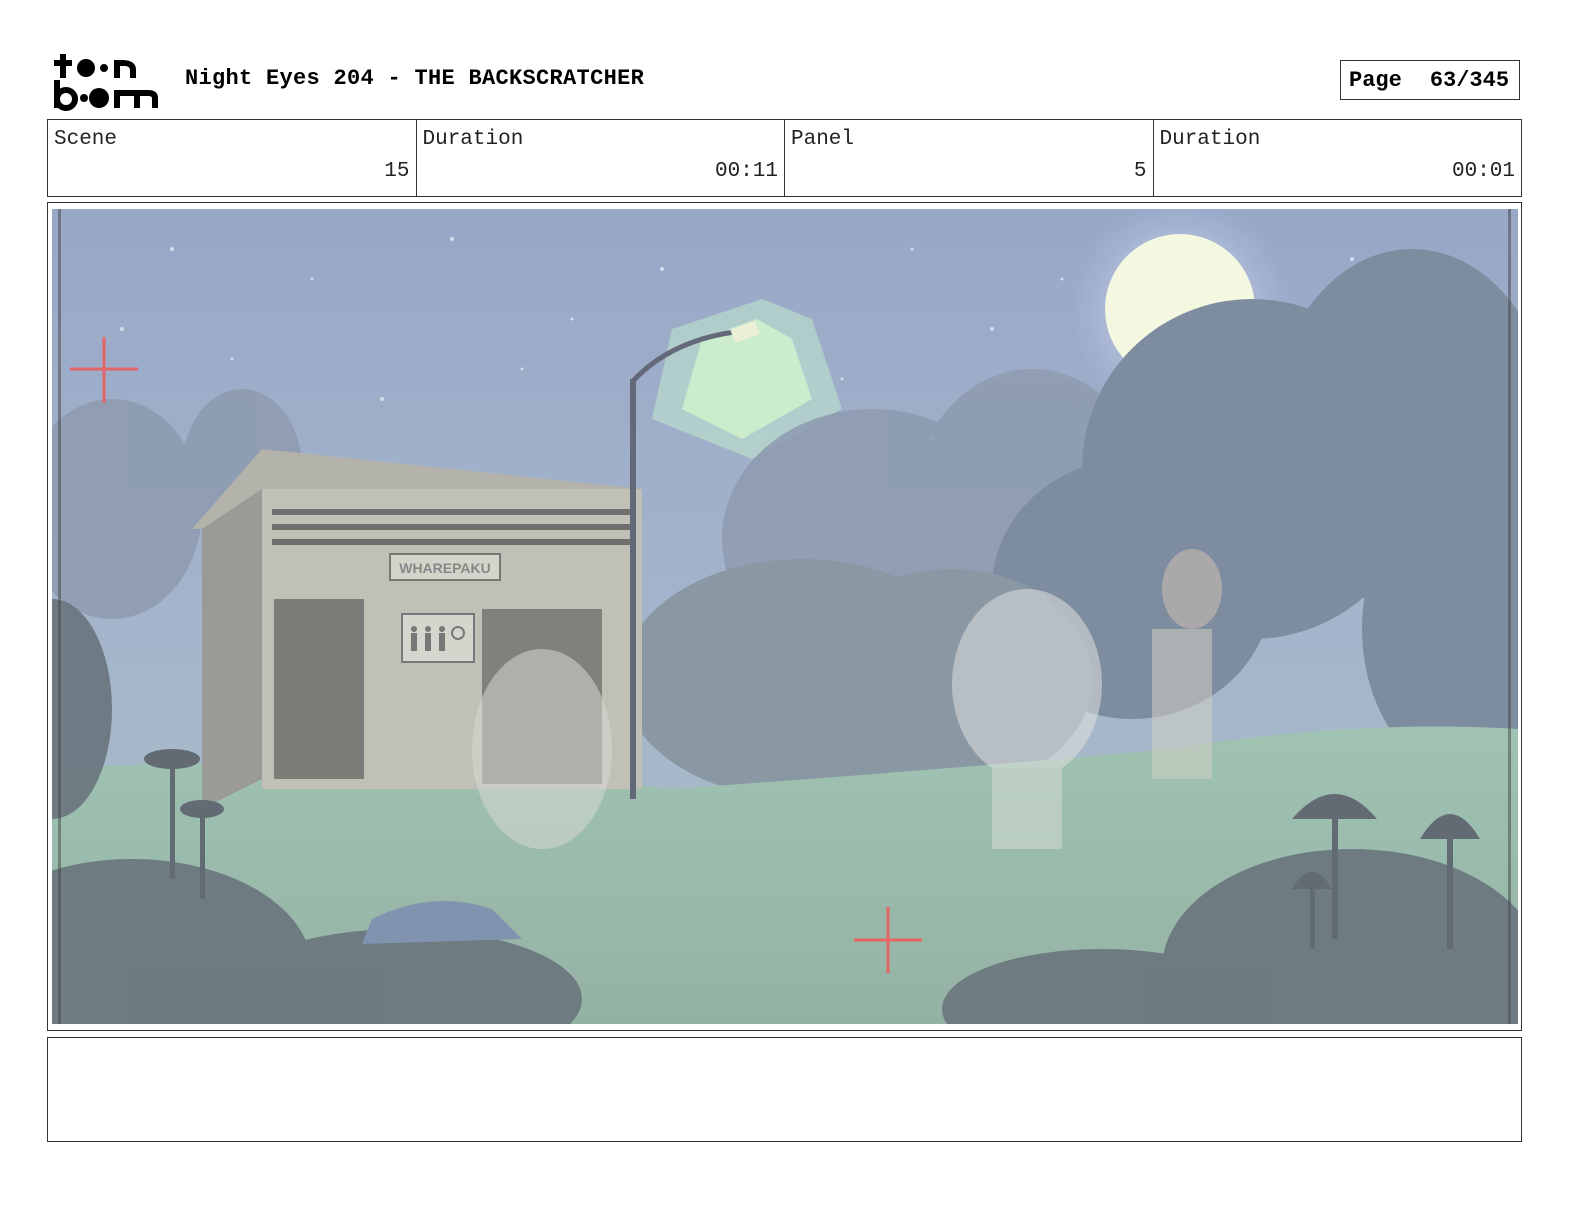 This screenshot has width=1584, height=1224. Describe the element at coordinates (397, 171) in the screenshot. I see `scene-value: 15` at that location.